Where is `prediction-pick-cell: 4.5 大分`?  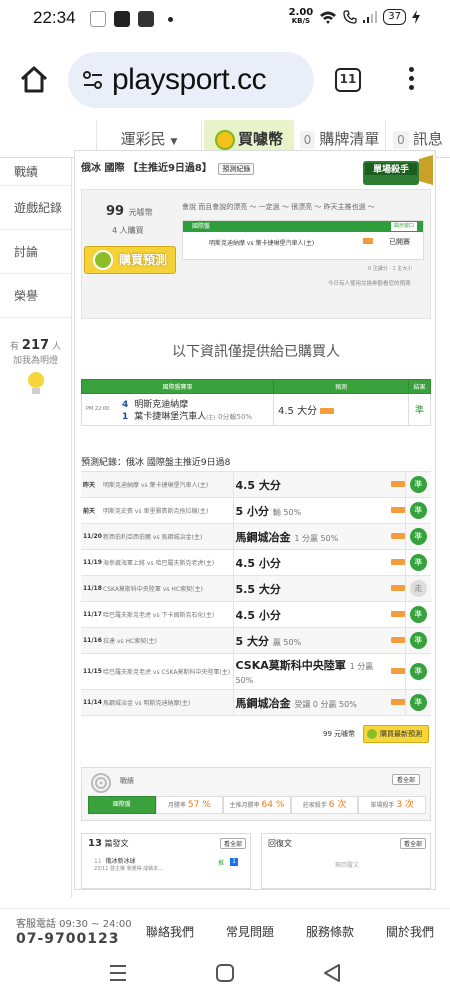 prediction-pick-cell: 4.5 大分 is located at coordinates (341, 409).